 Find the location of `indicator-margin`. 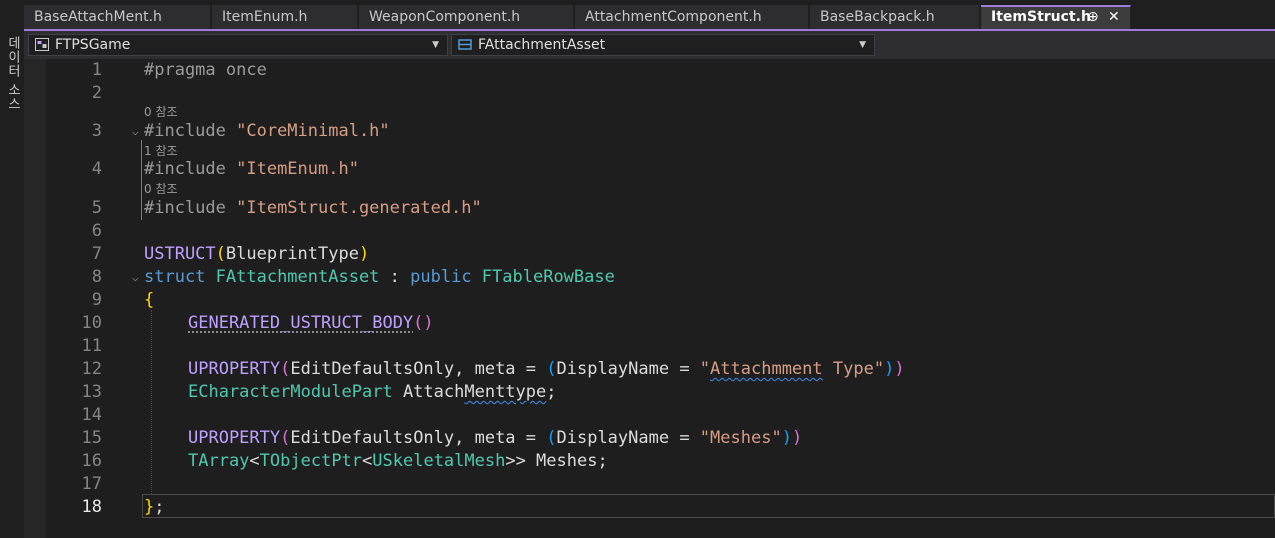

indicator-margin is located at coordinates (35, 298).